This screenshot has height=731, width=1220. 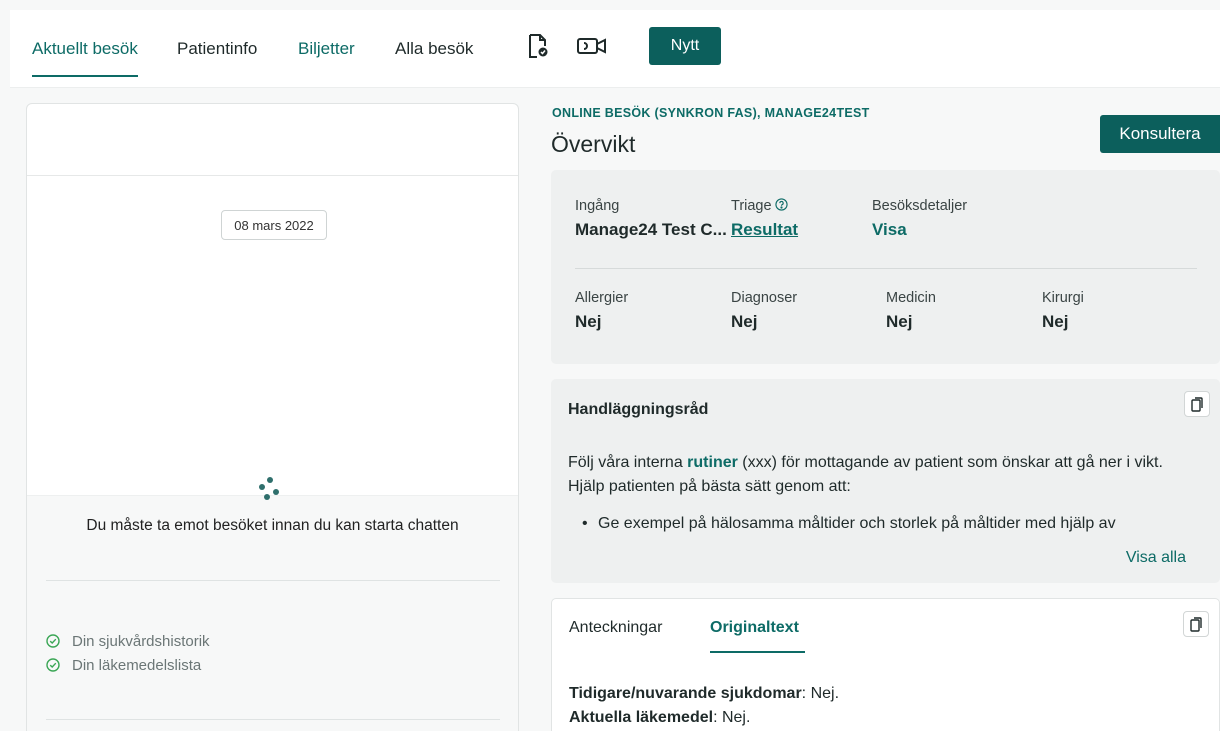 What do you see at coordinates (638, 409) in the screenshot?
I see `advice-title: Handläggningsråd` at bounding box center [638, 409].